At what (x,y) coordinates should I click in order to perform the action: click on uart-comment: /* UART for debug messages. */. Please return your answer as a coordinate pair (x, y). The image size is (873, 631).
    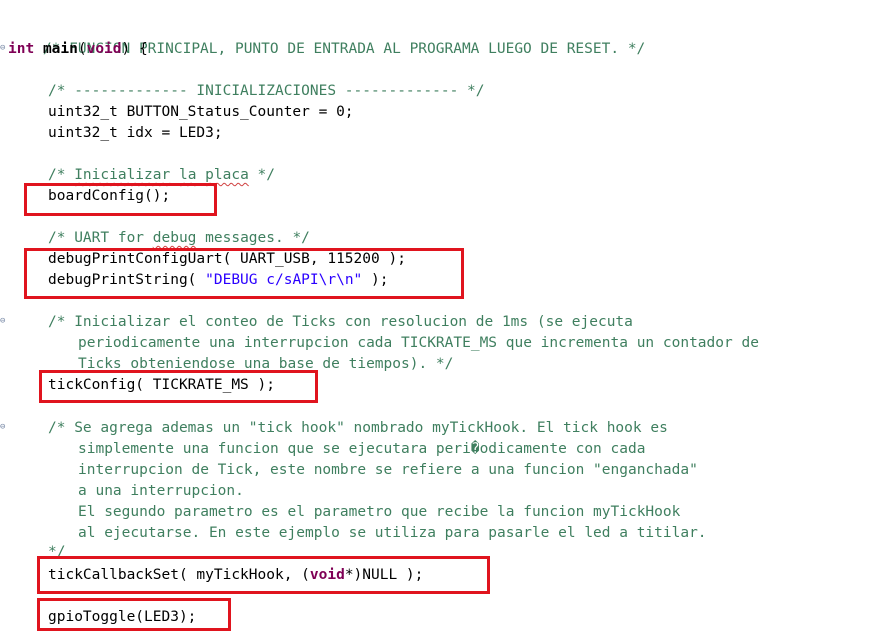
    Looking at the image, I should click on (155, 238).